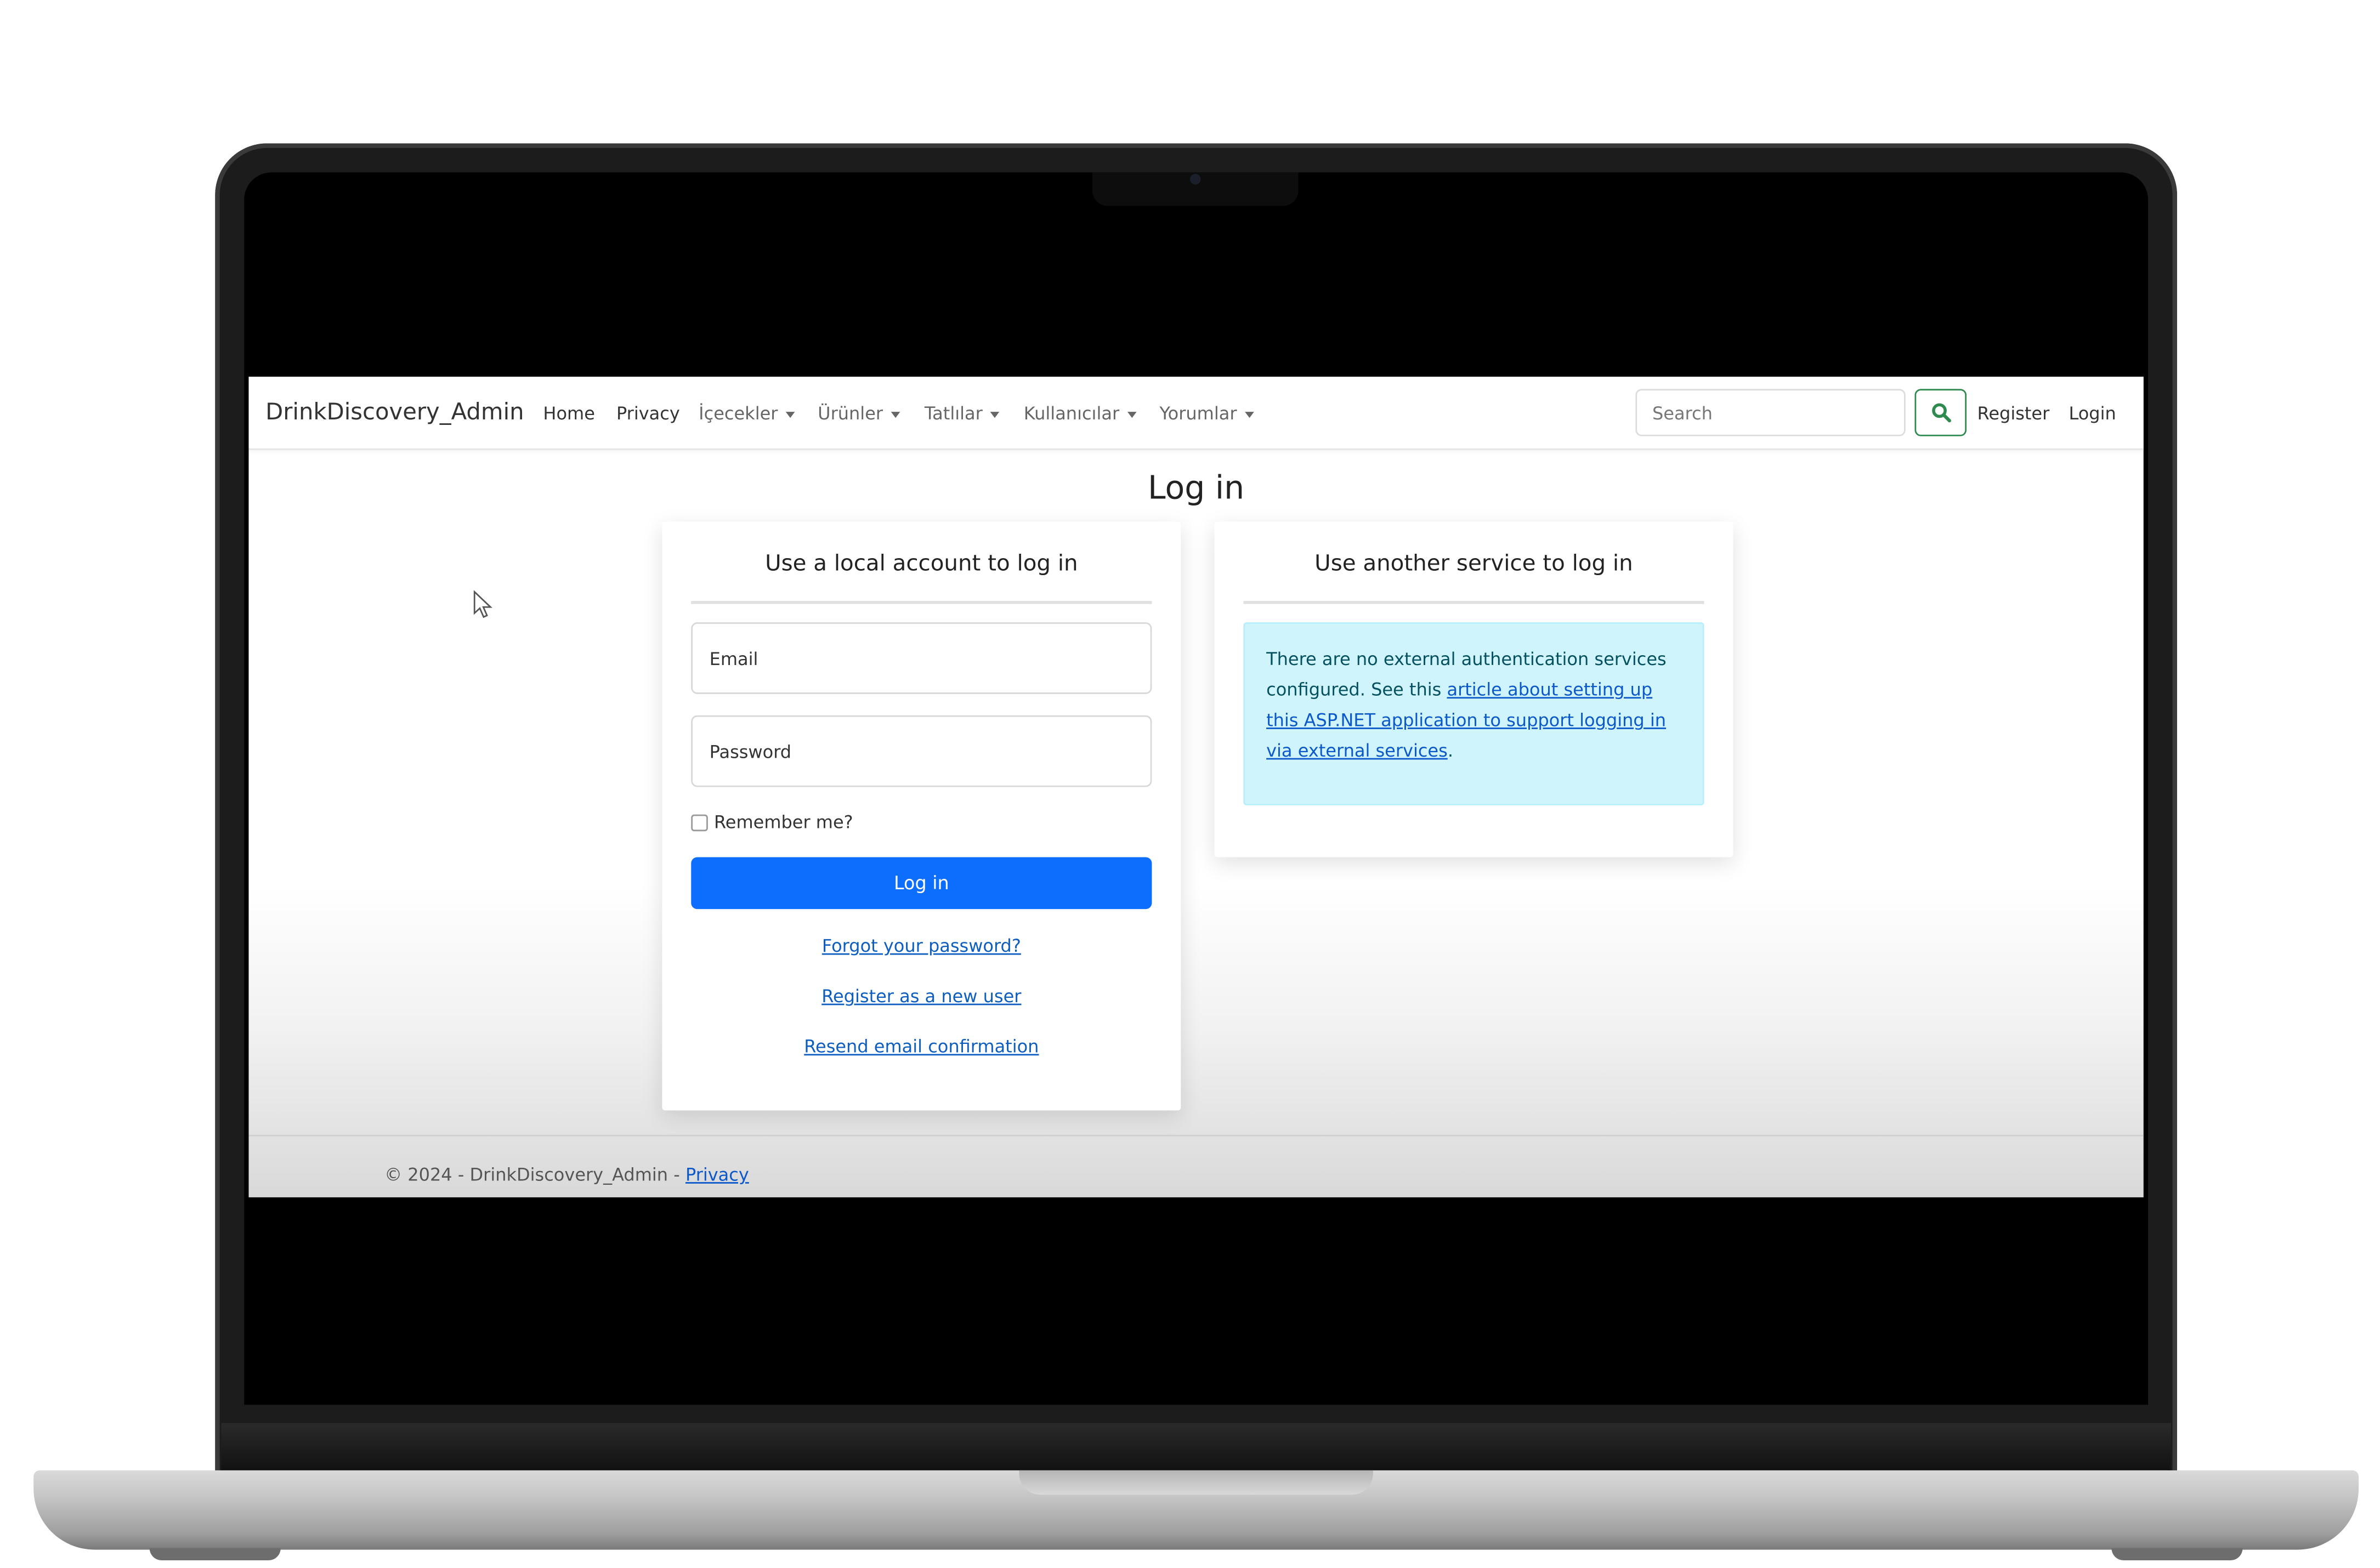 The width and height of the screenshot is (2380, 1568). I want to click on laptop-thumb-notch, so click(1196, 1482).